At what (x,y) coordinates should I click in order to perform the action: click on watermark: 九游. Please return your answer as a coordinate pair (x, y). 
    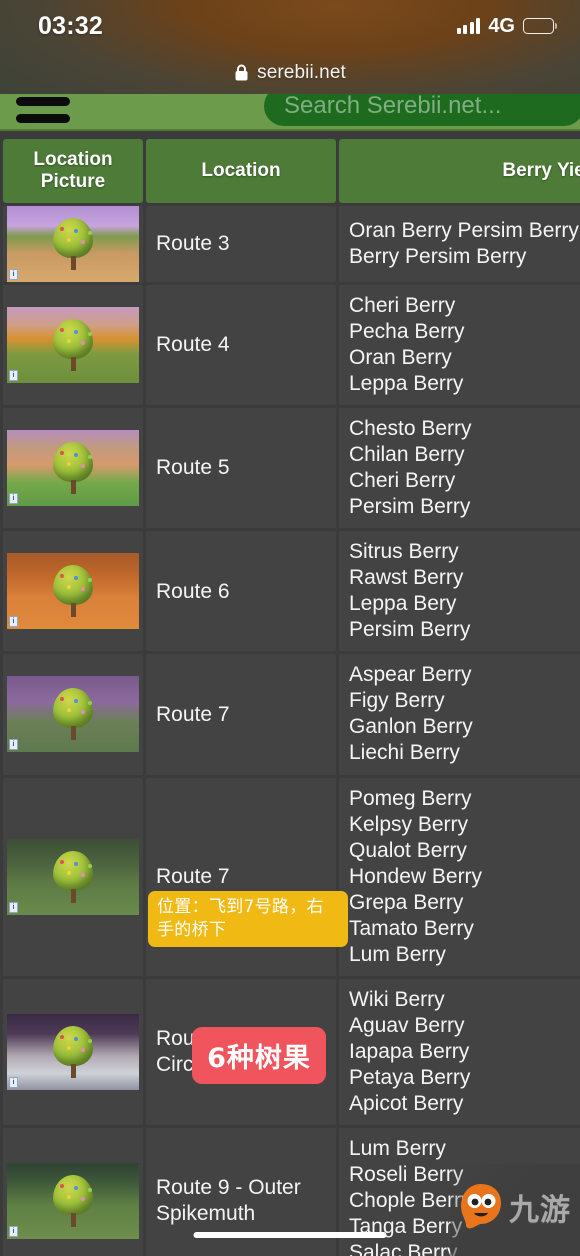
    Looking at the image, I should click on (515, 1210).